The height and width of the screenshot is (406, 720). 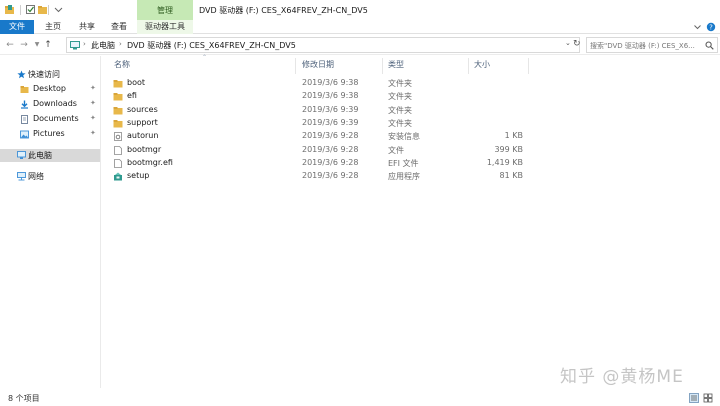 I want to click on file-name: autorun, so click(x=143, y=135).